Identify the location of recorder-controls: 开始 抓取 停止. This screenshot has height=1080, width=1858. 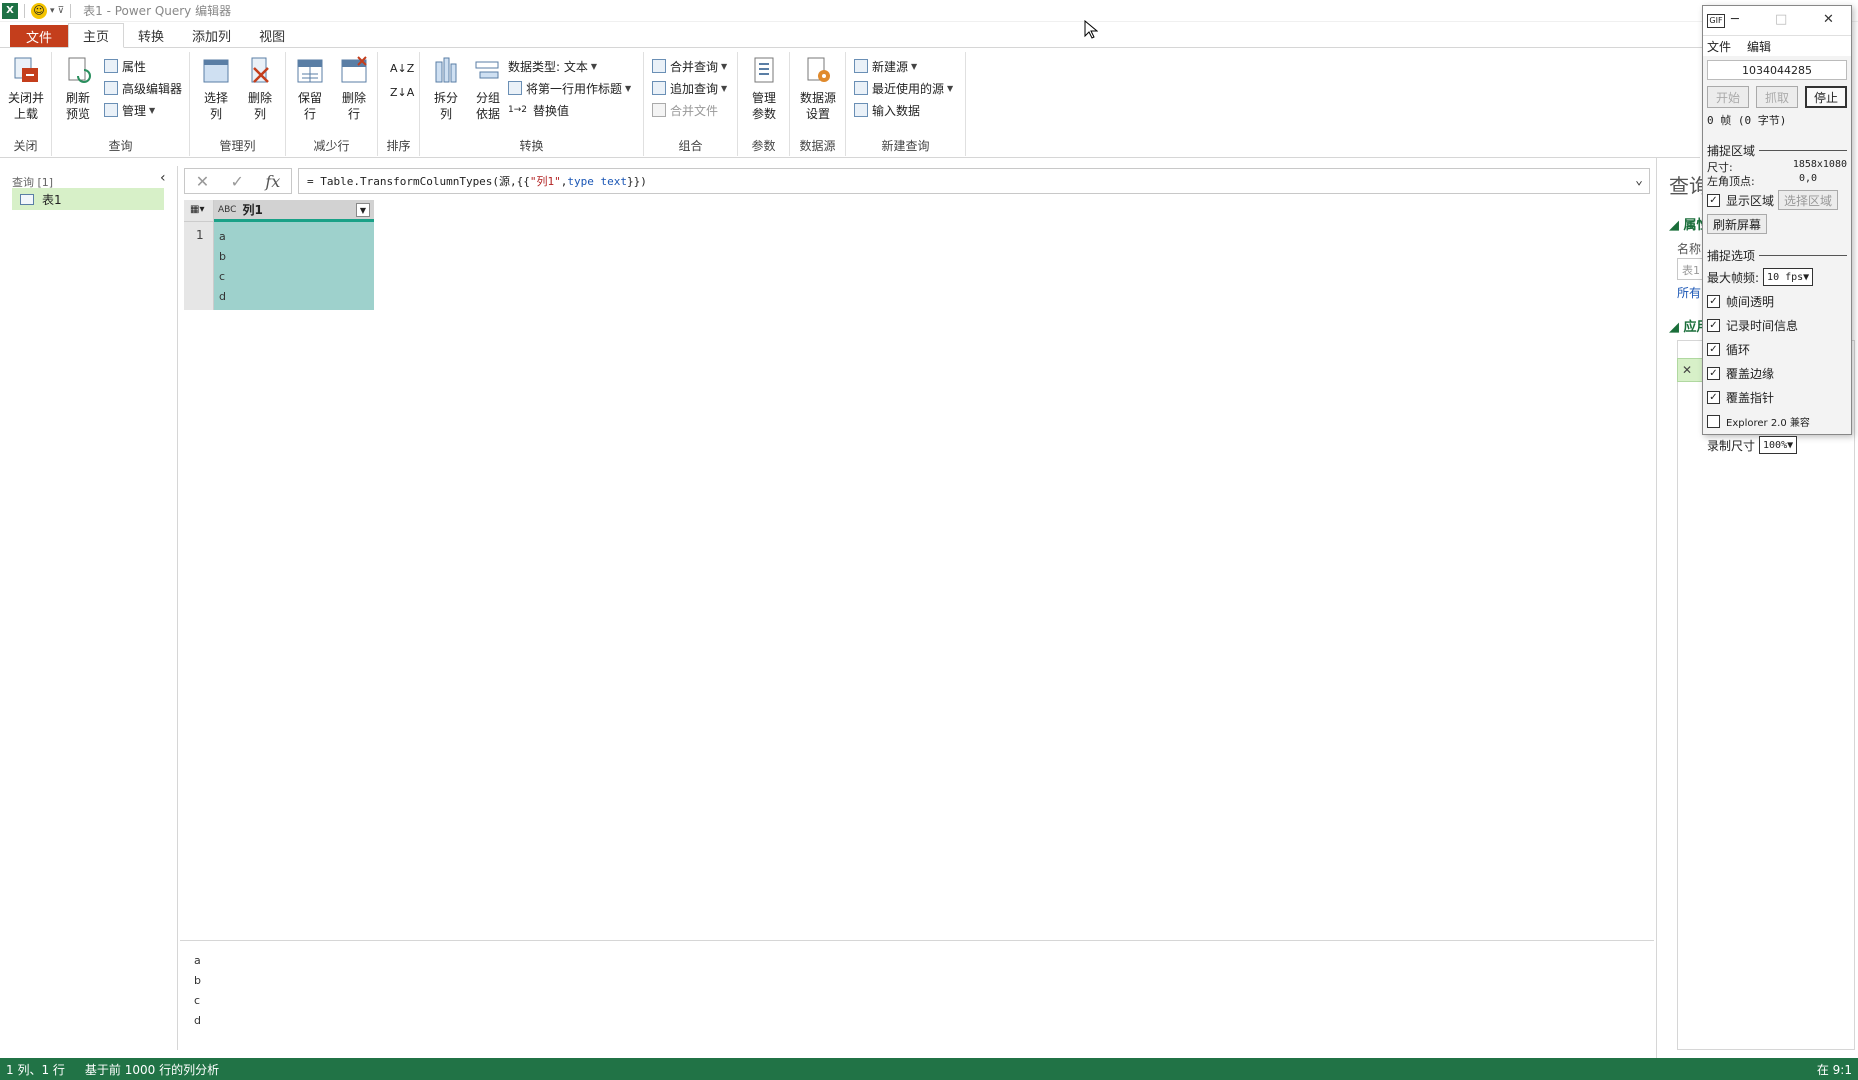
(1777, 97).